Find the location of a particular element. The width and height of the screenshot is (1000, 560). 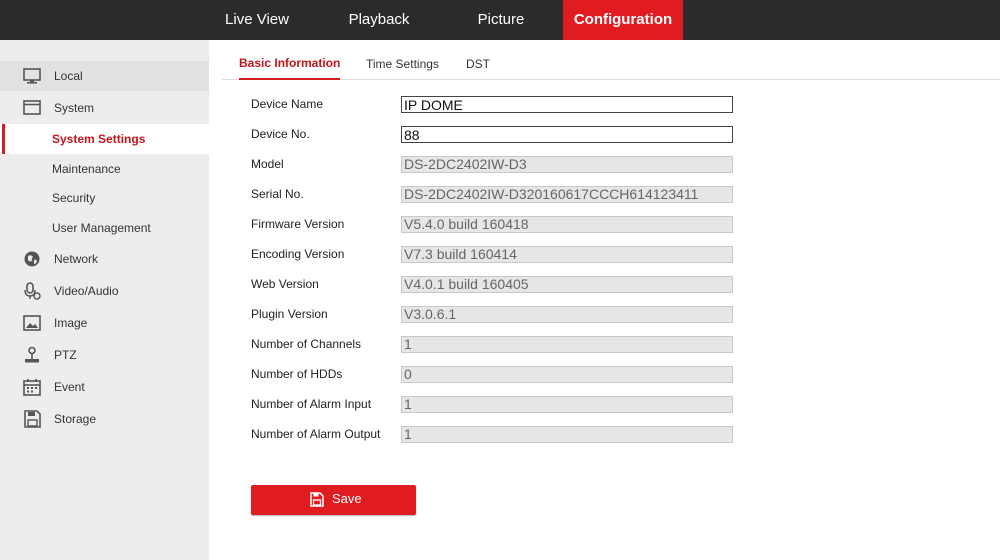

sidebar-item-label: PTZ is located at coordinates (65, 355).